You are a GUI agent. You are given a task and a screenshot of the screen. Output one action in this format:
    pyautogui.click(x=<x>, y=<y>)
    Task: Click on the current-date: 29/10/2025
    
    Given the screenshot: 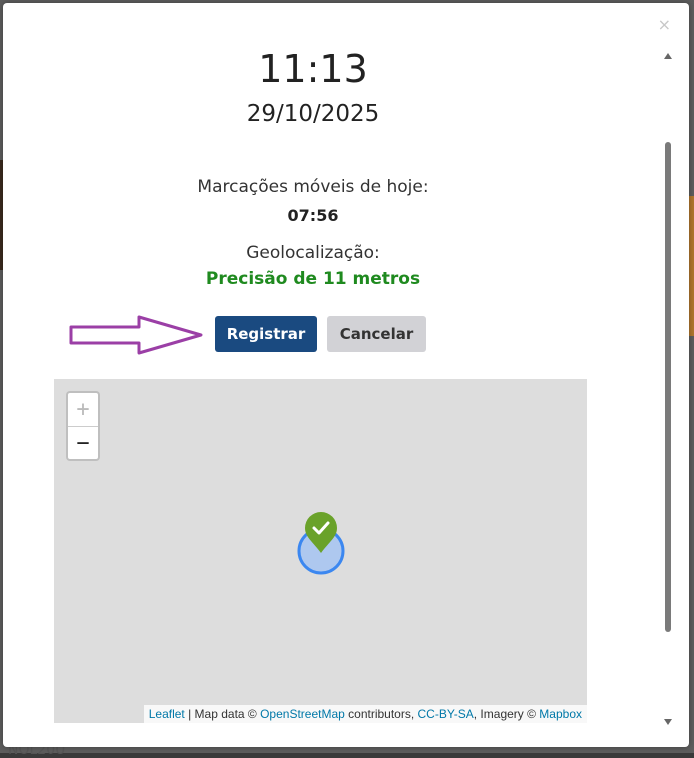 What is the action you would take?
    pyautogui.click(x=313, y=114)
    